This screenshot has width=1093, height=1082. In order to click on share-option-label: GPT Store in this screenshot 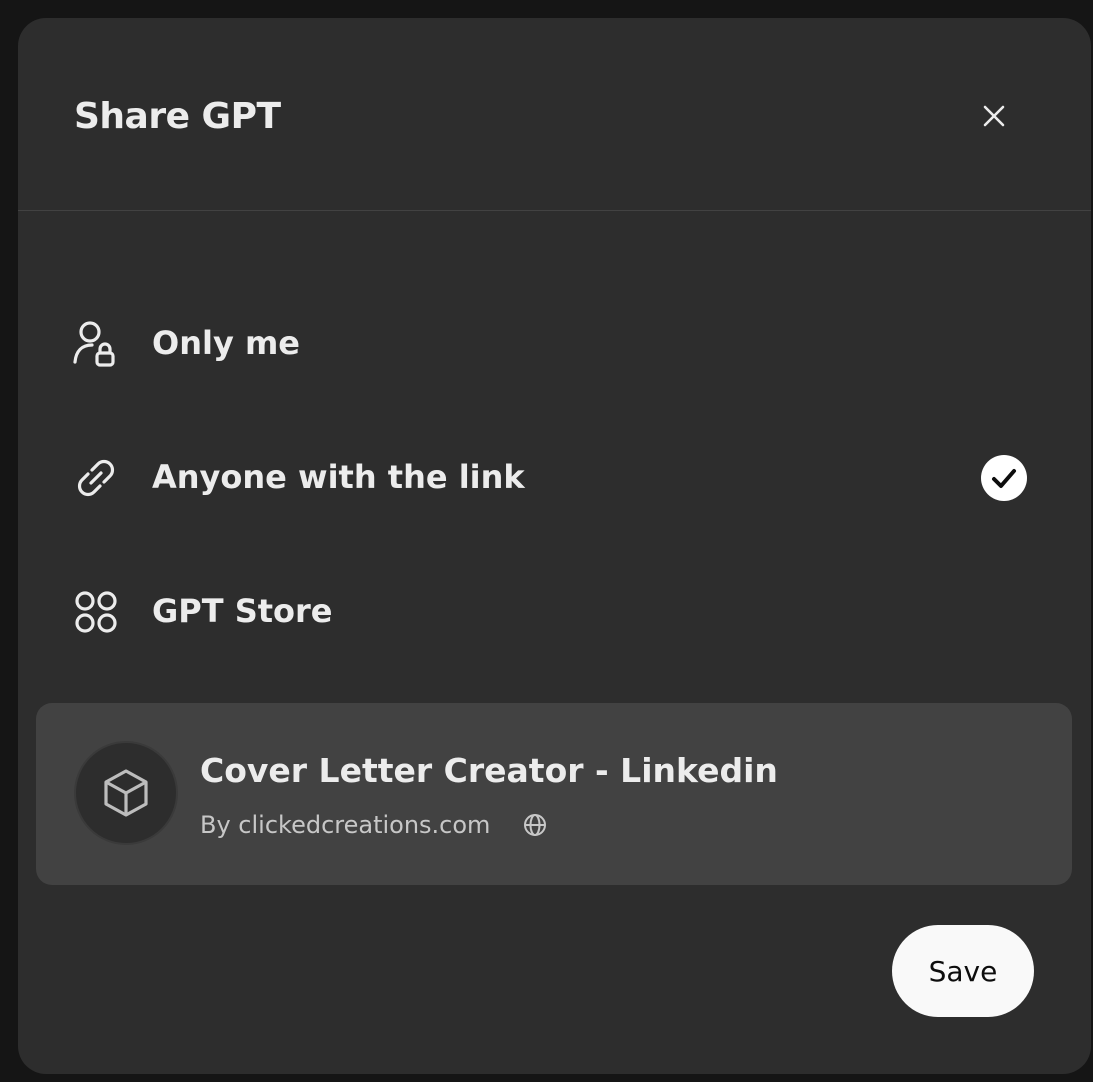, I will do `click(242, 611)`.